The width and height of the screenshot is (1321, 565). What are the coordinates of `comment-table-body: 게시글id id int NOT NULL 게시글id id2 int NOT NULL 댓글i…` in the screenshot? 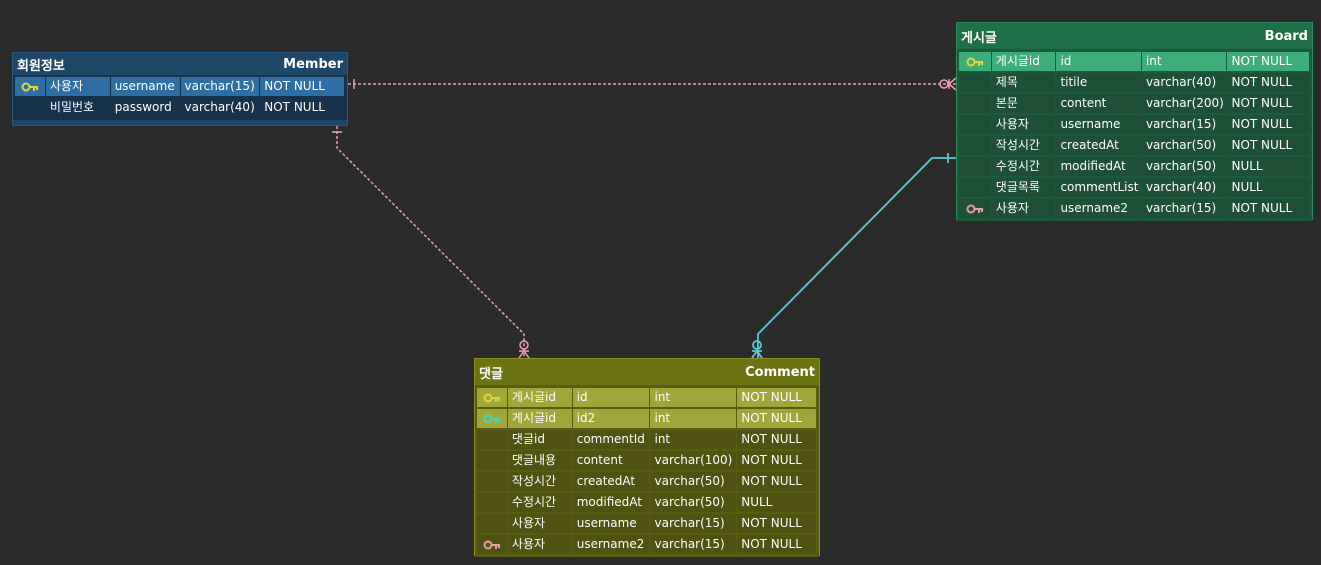 It's located at (647, 471).